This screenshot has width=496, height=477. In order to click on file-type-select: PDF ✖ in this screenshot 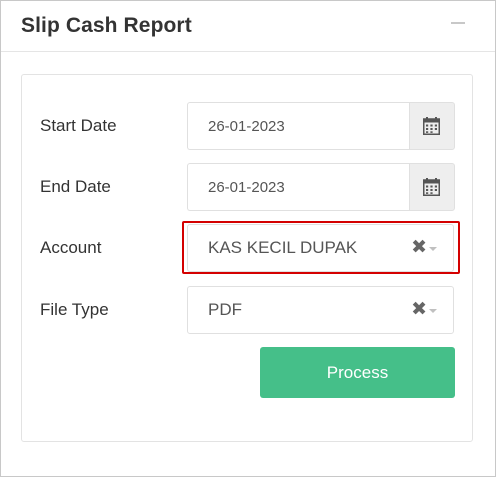, I will do `click(320, 310)`.